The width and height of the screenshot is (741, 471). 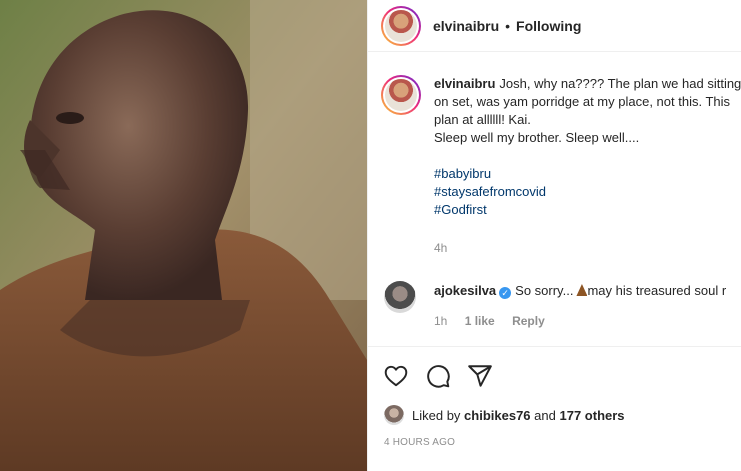 What do you see at coordinates (440, 321) in the screenshot?
I see `comment-time: 1h` at bounding box center [440, 321].